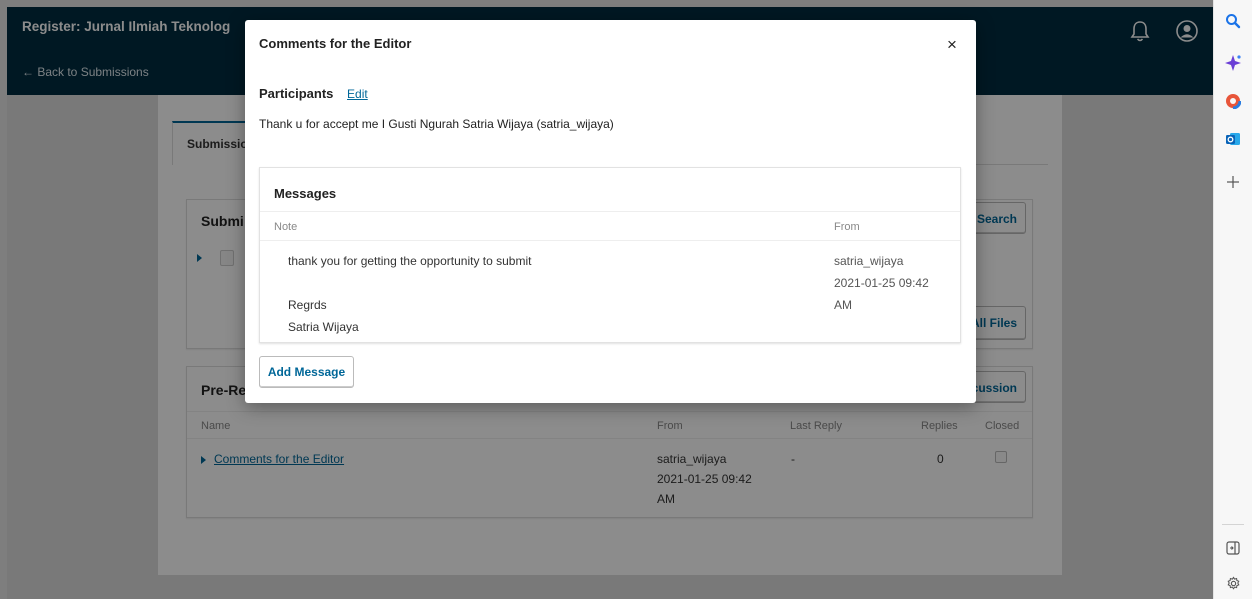 The width and height of the screenshot is (1252, 599). I want to click on outlook-icon, so click(1233, 139).